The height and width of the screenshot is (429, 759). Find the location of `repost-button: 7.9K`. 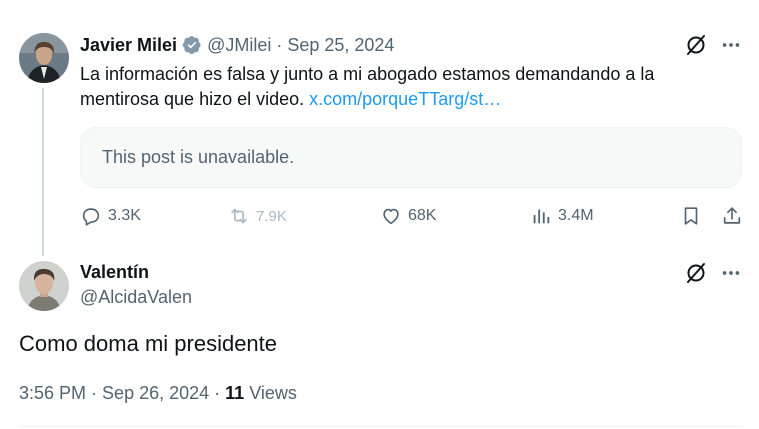

repost-button: 7.9K is located at coordinates (257, 216).